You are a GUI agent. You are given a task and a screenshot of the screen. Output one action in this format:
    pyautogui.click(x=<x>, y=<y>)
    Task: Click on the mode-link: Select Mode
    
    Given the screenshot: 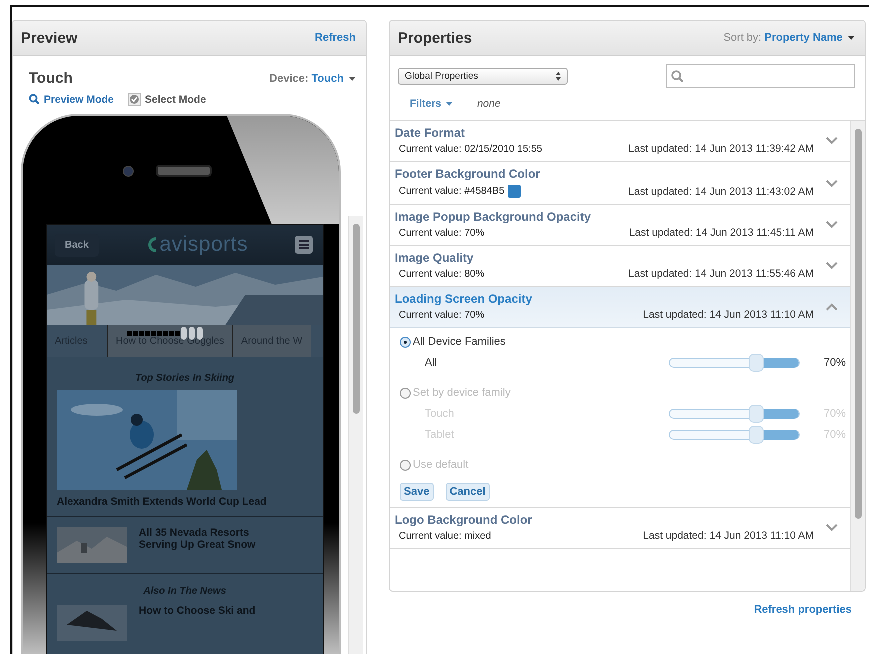 What is the action you would take?
    pyautogui.click(x=167, y=99)
    